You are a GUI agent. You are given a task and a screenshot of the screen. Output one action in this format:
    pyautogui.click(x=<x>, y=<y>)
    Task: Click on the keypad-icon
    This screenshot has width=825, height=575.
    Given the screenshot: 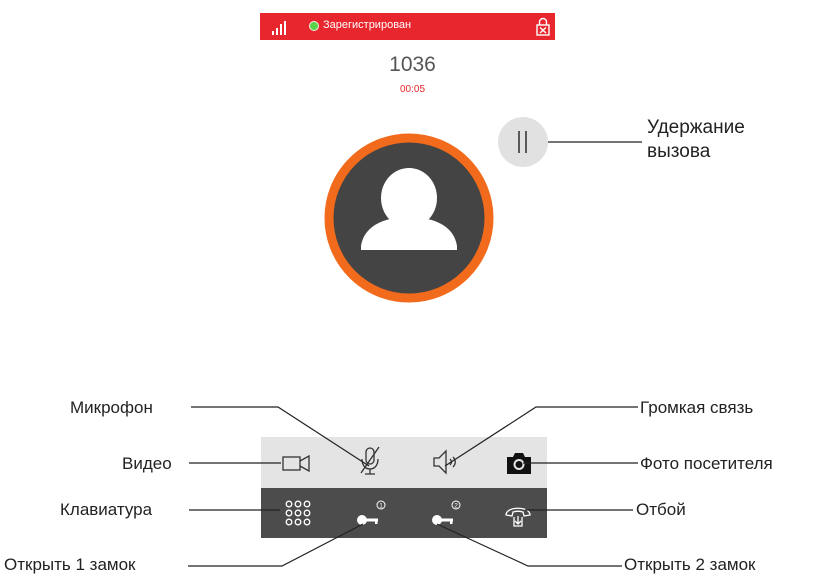 What is the action you would take?
    pyautogui.click(x=298, y=513)
    